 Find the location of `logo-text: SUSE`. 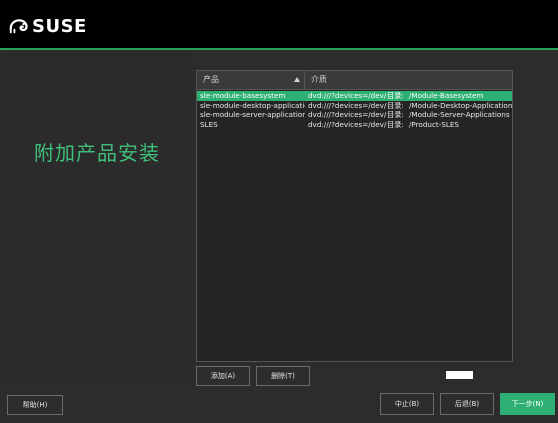

logo-text: SUSE is located at coordinates (59, 26).